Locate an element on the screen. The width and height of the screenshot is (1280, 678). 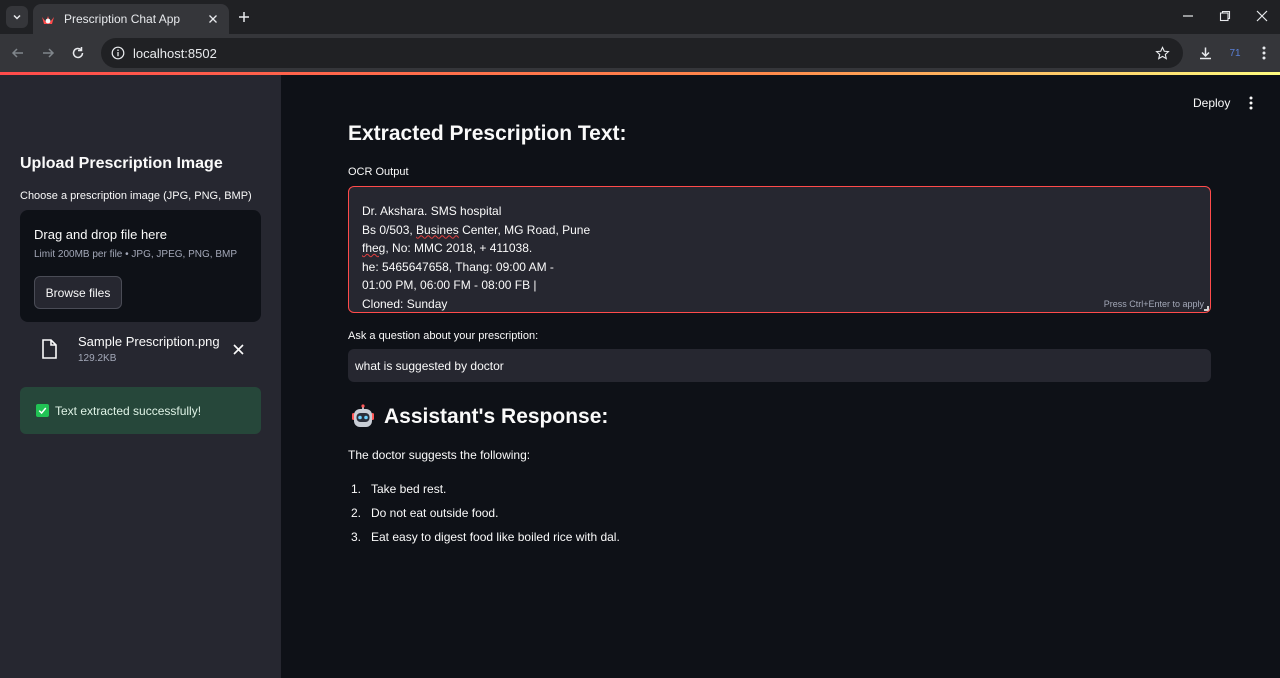
success-message: Text extracted successfully! is located at coordinates (128, 410).